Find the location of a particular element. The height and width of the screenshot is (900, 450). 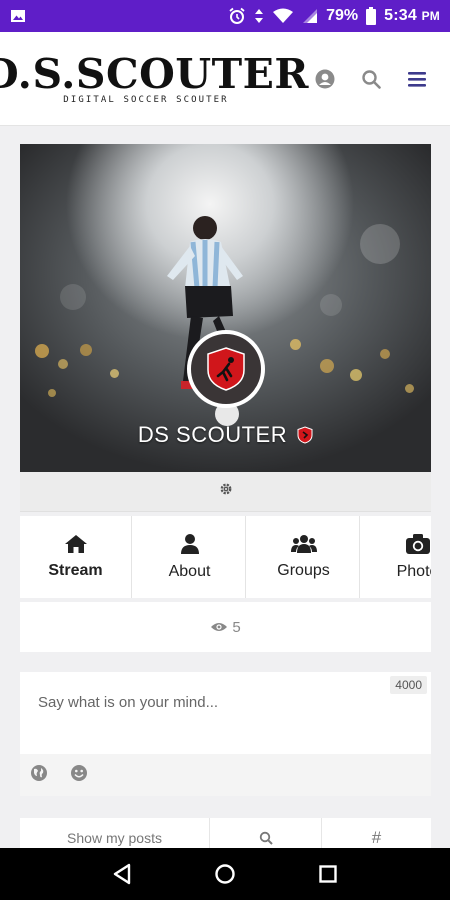

signal-icon is located at coordinates (310, 16).